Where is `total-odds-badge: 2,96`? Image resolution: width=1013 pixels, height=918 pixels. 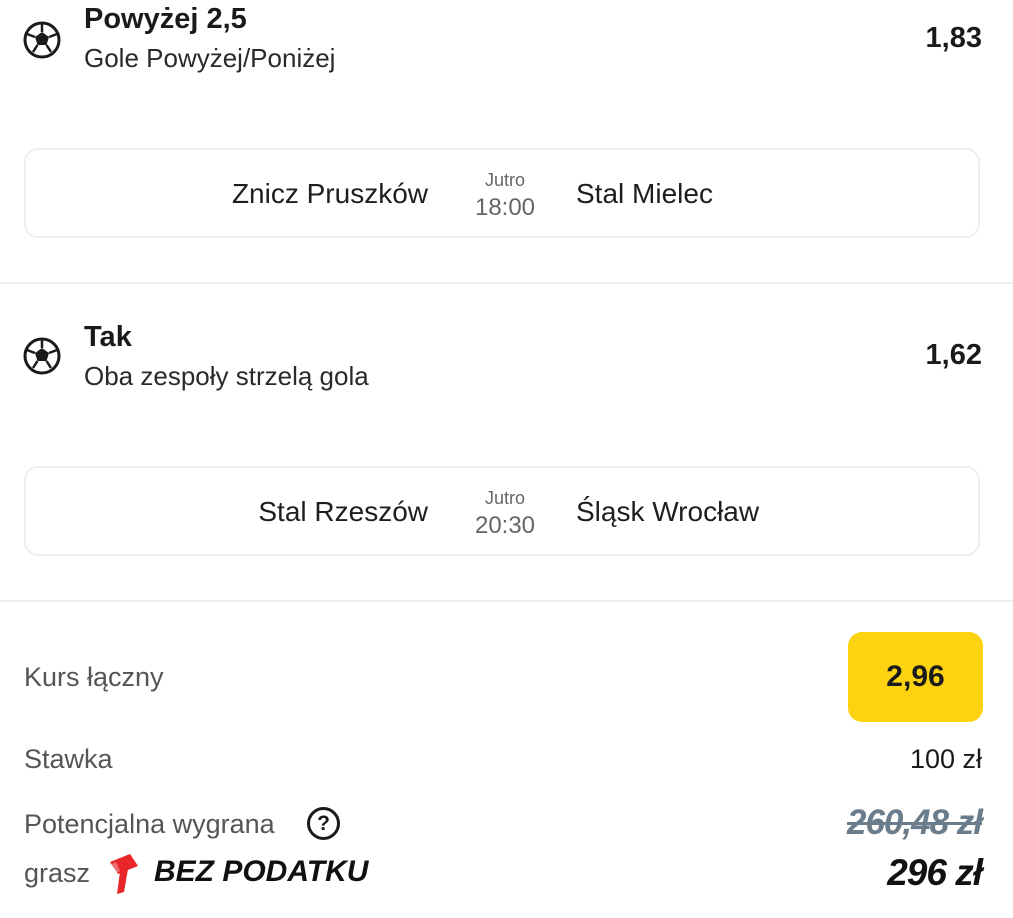 total-odds-badge: 2,96 is located at coordinates (915, 677).